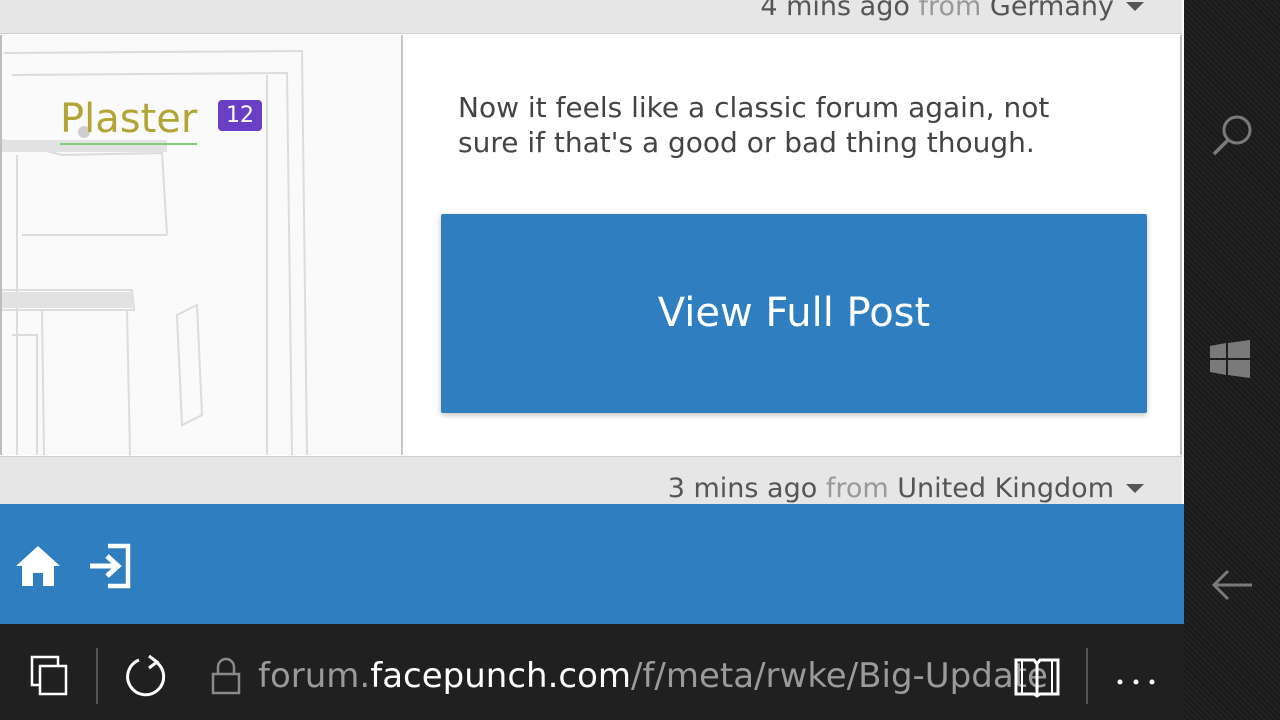 The image size is (1280, 720). What do you see at coordinates (1232, 585) in the screenshot?
I see `back-arrow-icon` at bounding box center [1232, 585].